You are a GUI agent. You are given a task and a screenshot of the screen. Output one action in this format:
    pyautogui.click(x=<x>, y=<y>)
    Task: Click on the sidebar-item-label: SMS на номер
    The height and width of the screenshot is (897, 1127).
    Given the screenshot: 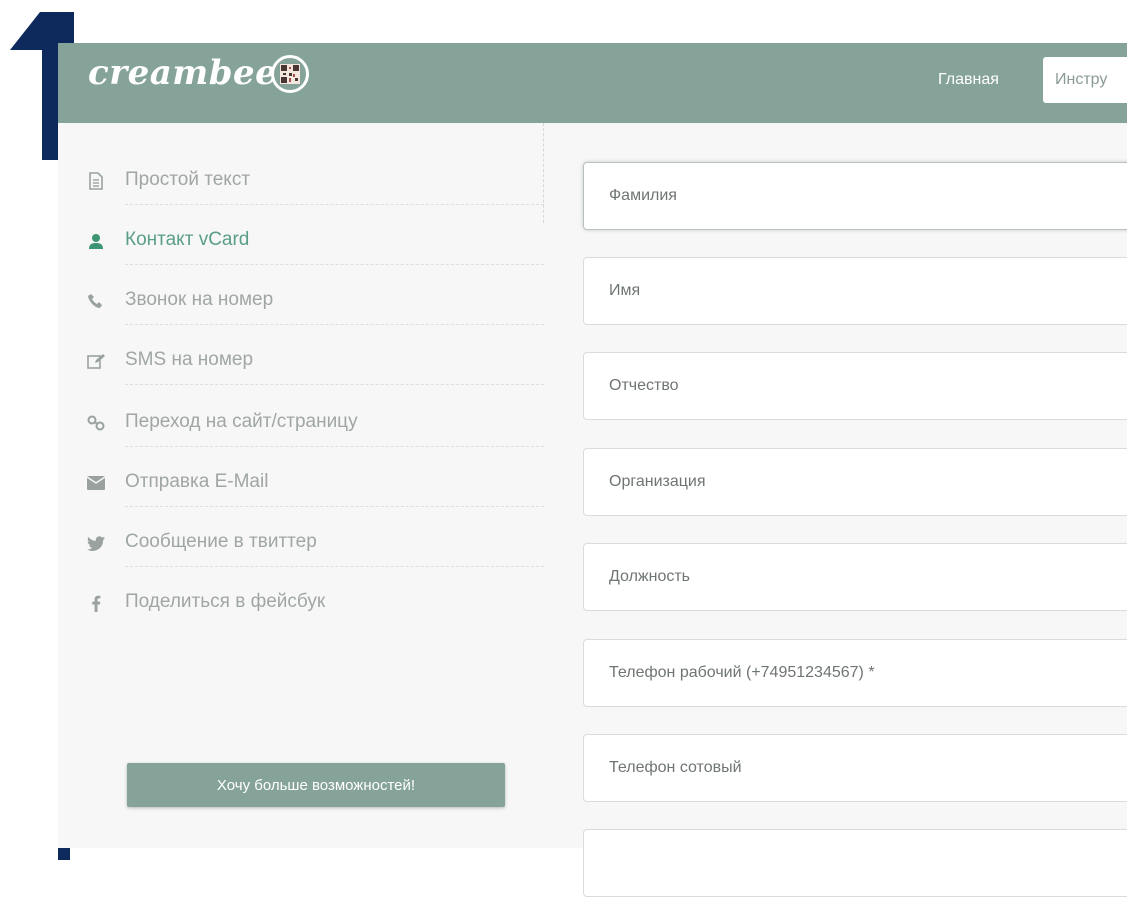 What is the action you would take?
    pyautogui.click(x=189, y=359)
    